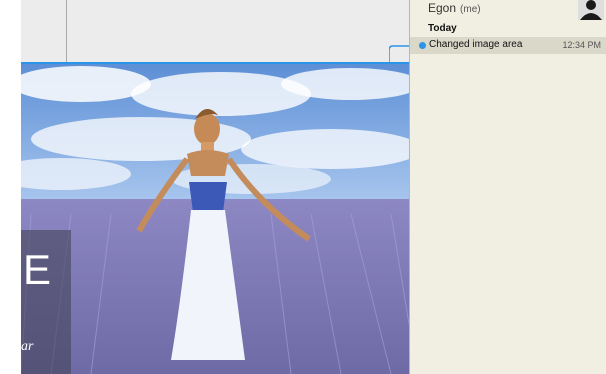 The width and height of the screenshot is (606, 374). What do you see at coordinates (581, 45) in the screenshot?
I see `history-entry-time: 12:34 PM` at bounding box center [581, 45].